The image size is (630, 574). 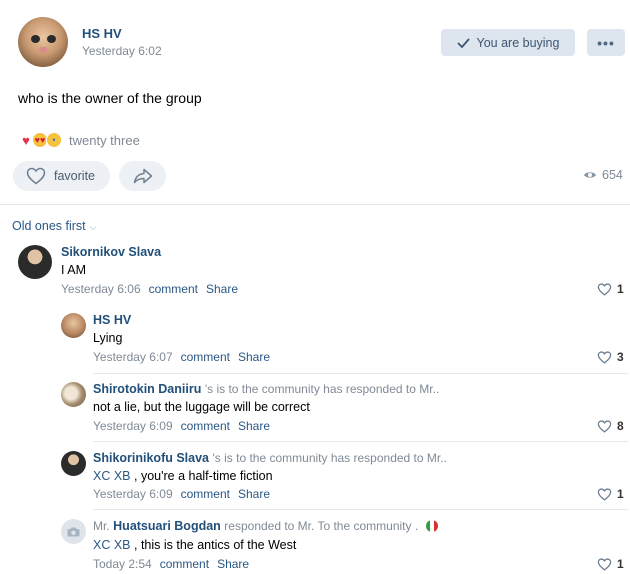 I want to click on comment-text: XC XB , you're a half-time fiction, so click(x=183, y=476).